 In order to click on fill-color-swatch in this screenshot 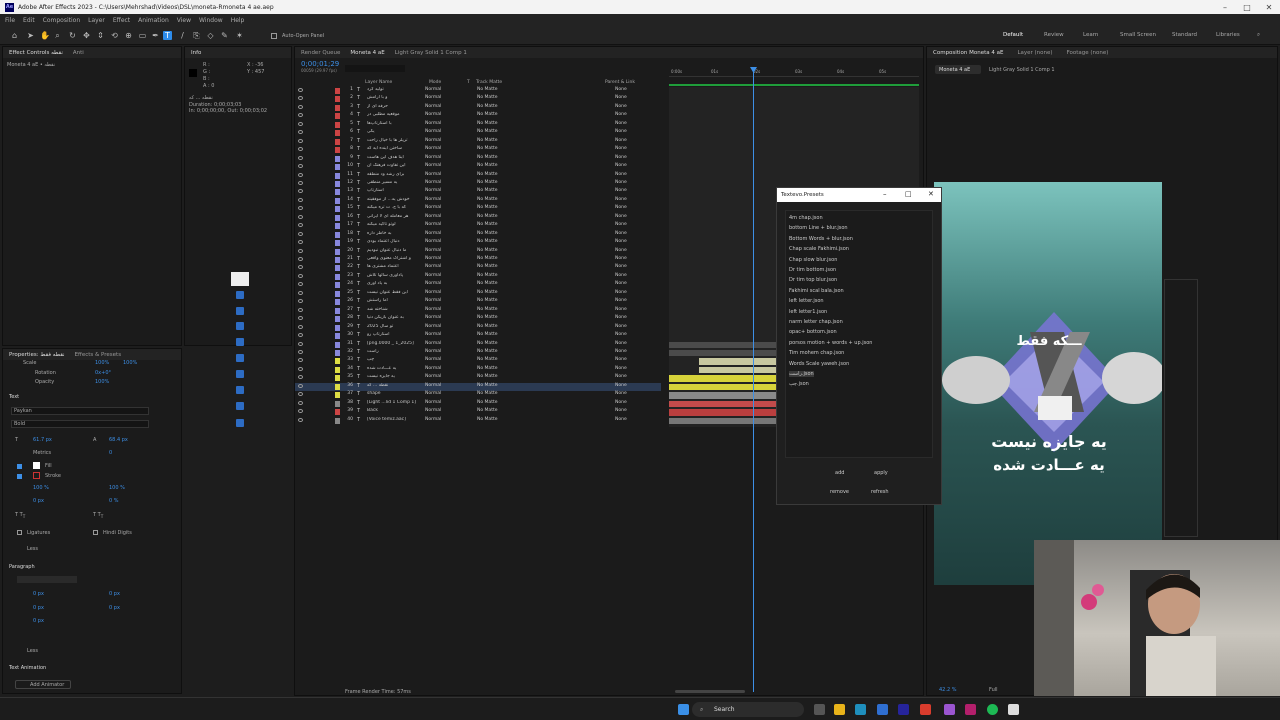, I will do `click(36, 465)`.